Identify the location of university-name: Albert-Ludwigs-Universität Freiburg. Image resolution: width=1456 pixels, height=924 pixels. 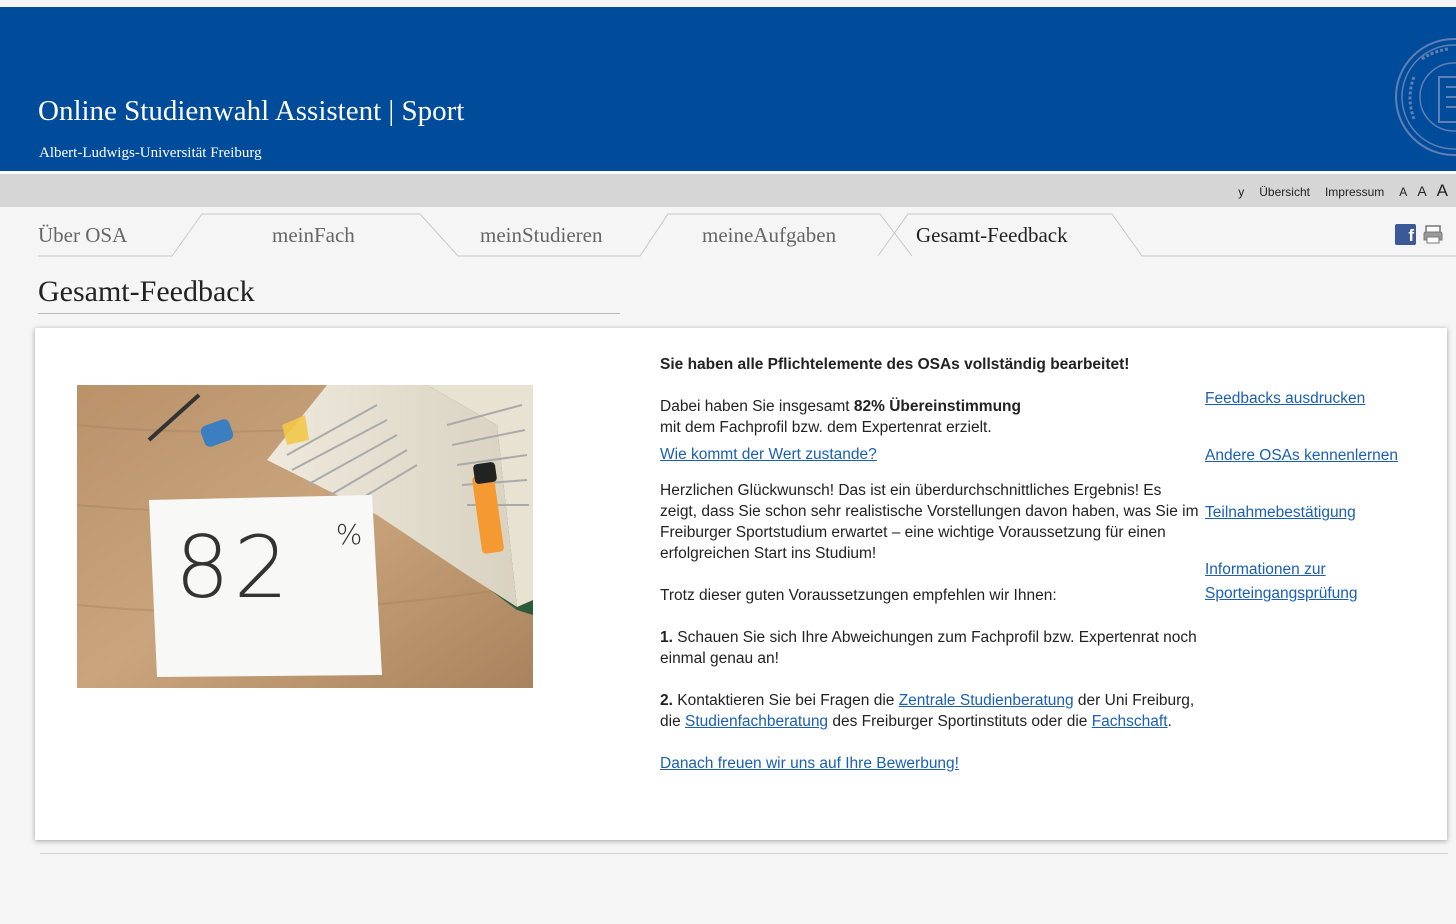
(150, 153).